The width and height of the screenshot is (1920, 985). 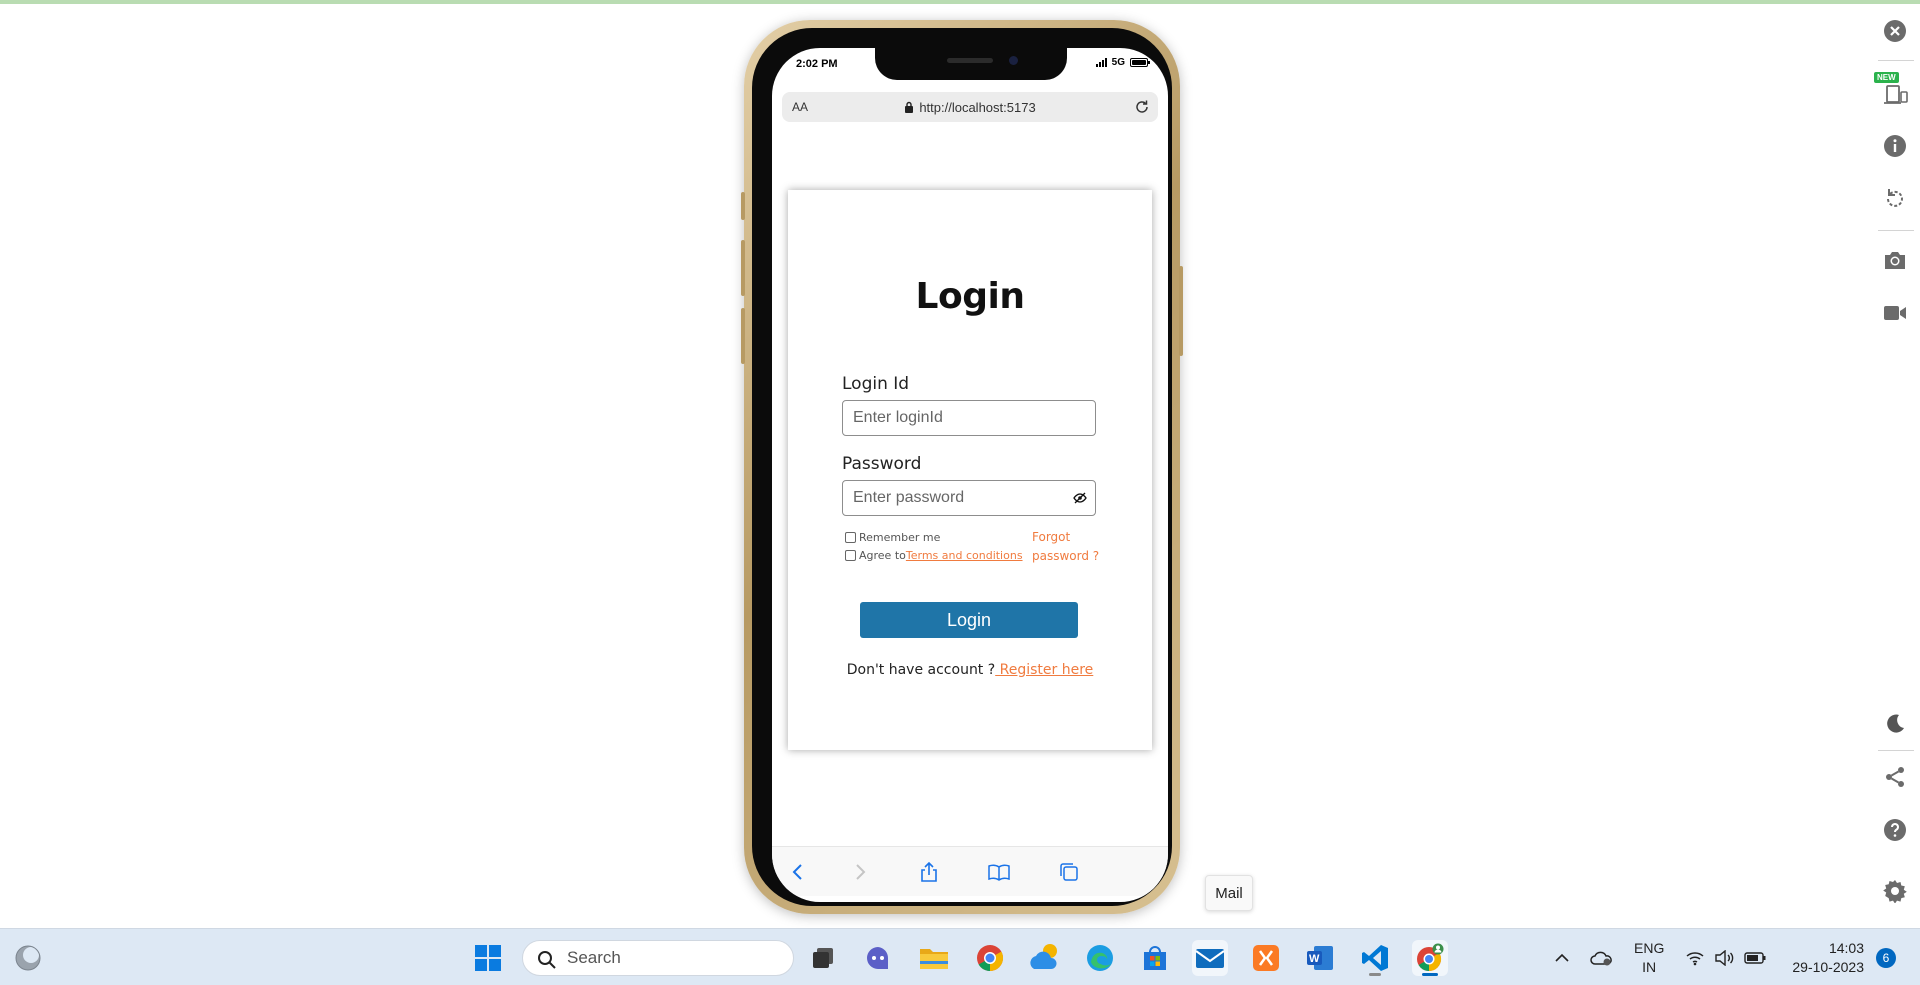 I want to click on speaker, so click(x=970, y=60).